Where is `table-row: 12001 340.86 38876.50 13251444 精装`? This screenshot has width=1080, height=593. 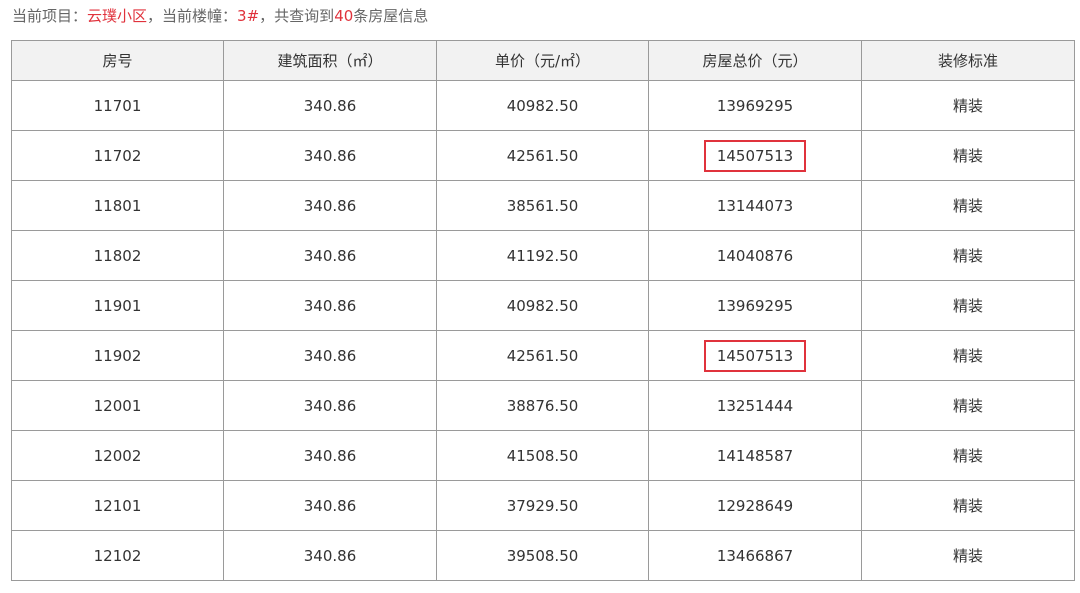
table-row: 12001 340.86 38876.50 13251444 精装 is located at coordinates (543, 405).